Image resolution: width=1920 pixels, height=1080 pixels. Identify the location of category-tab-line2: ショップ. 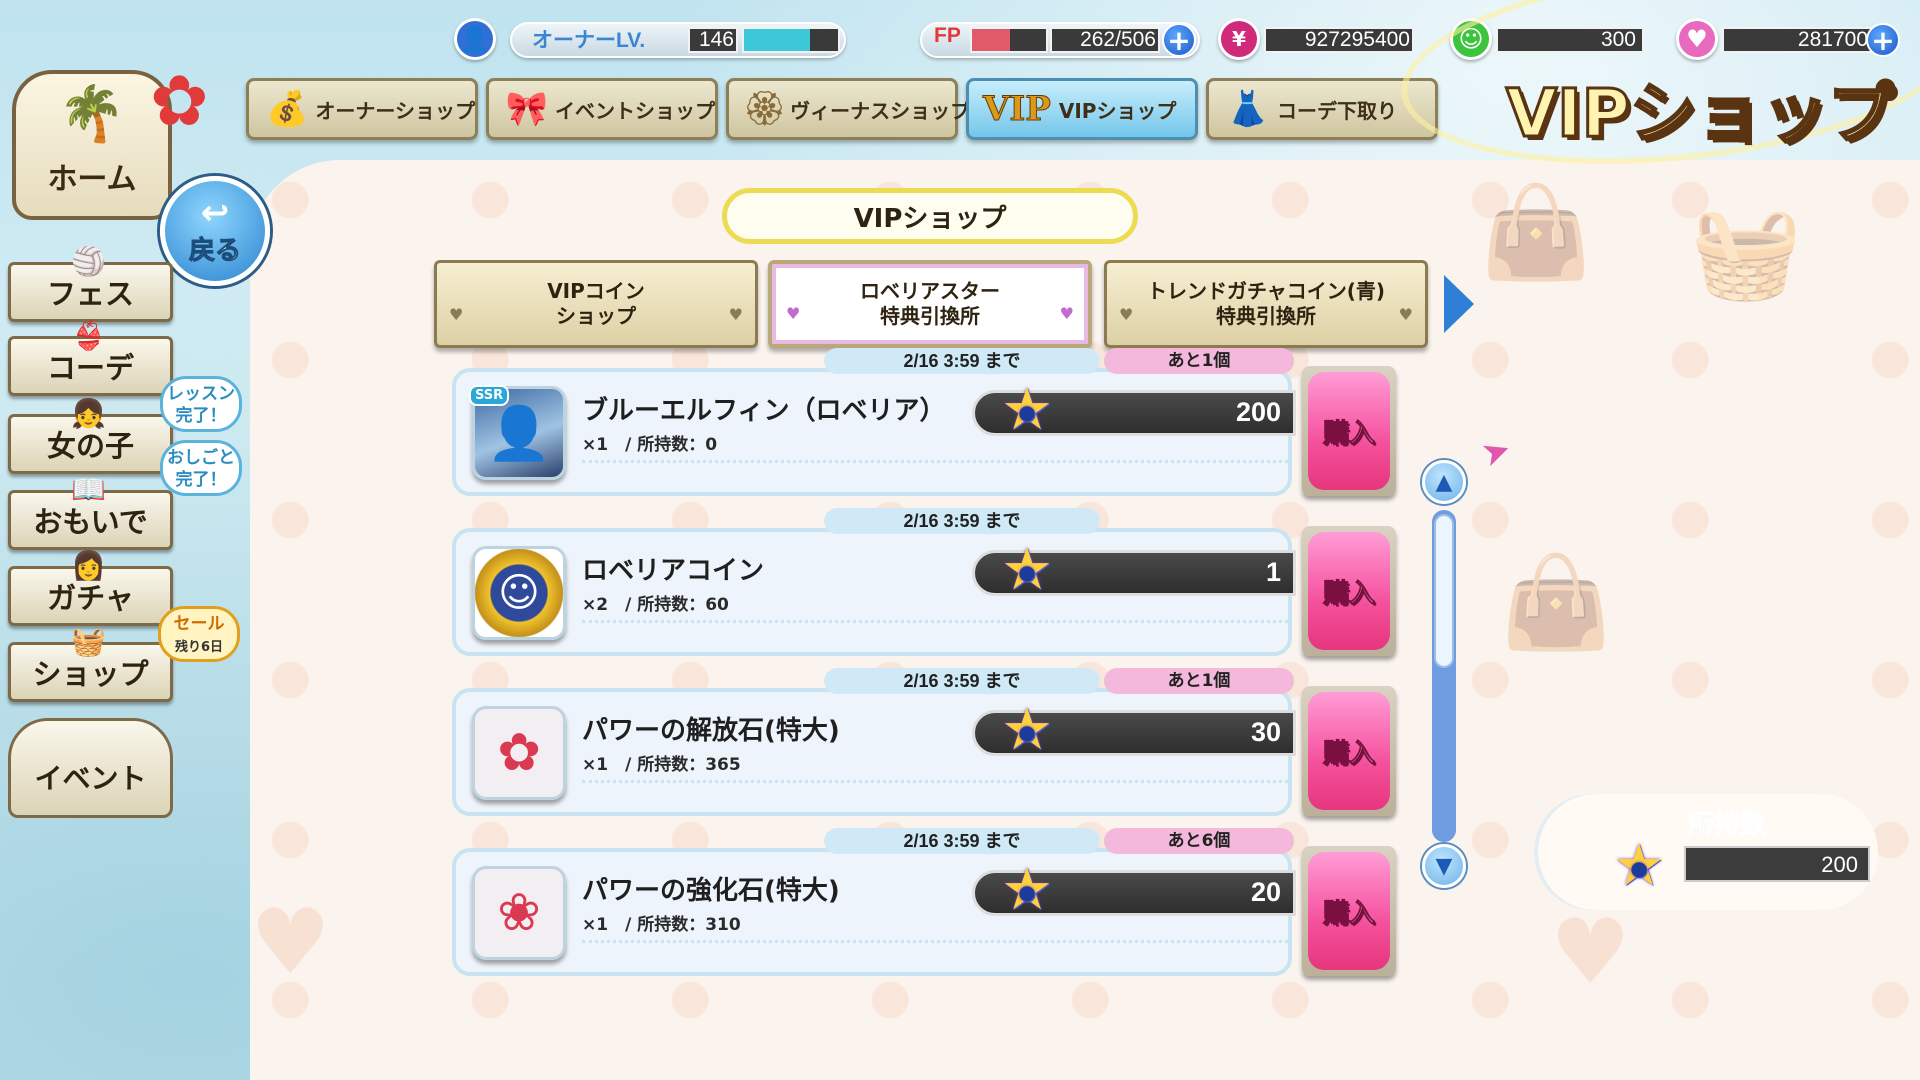
(596, 316).